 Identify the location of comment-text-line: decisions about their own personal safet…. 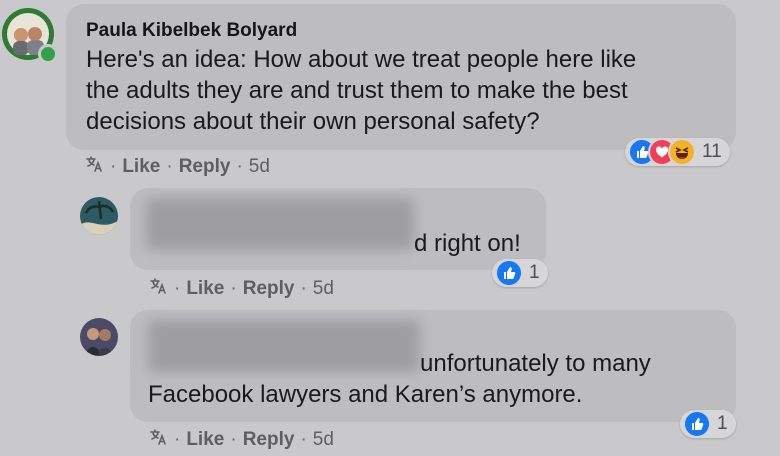
(313, 121).